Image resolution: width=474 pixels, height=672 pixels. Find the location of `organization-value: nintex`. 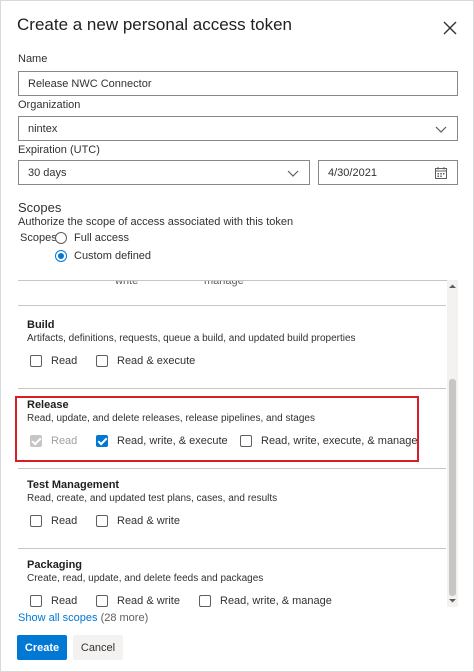

organization-value: nintex is located at coordinates (43, 128).